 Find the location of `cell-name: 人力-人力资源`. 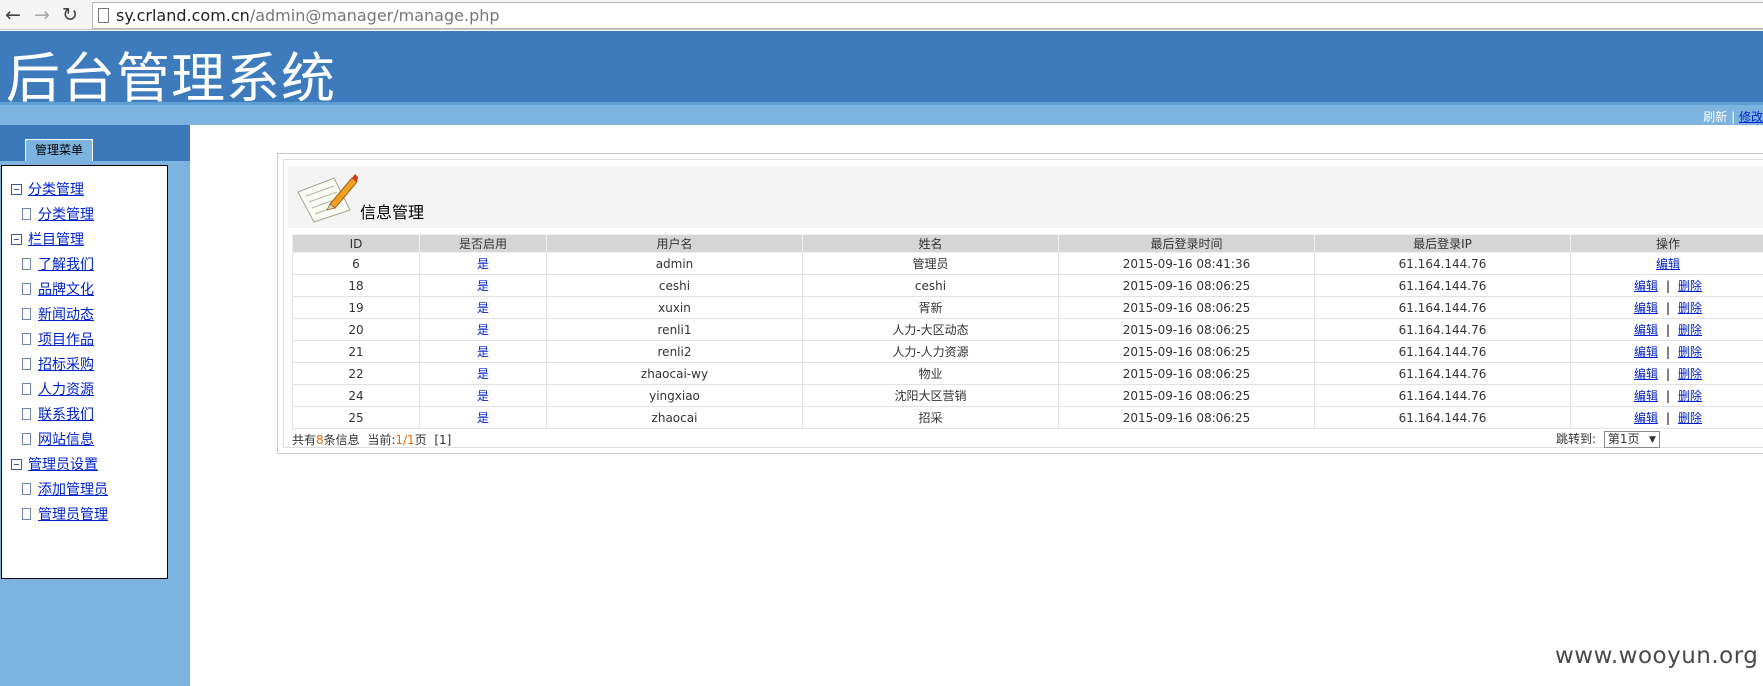

cell-name: 人力-人力资源 is located at coordinates (930, 351).